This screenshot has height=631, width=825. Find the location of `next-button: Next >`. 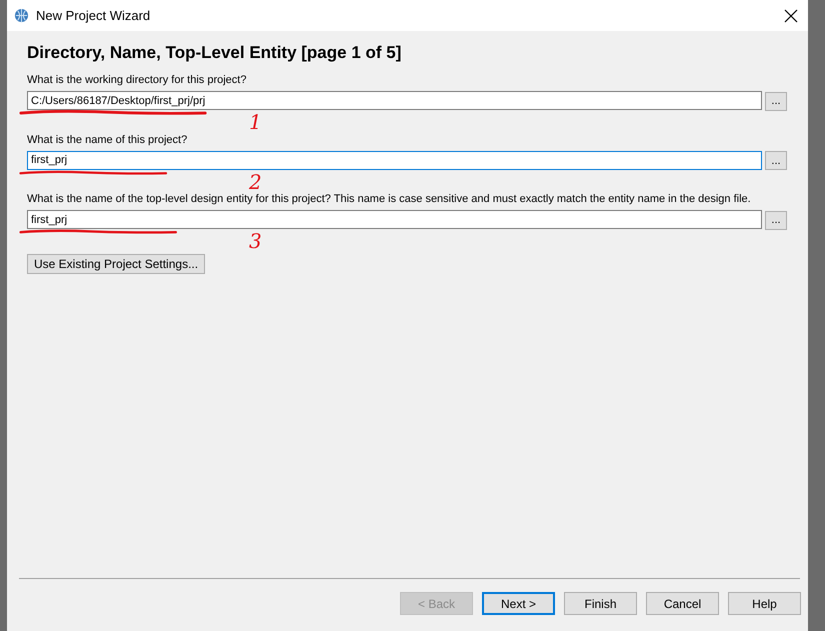

next-button: Next > is located at coordinates (518, 603).